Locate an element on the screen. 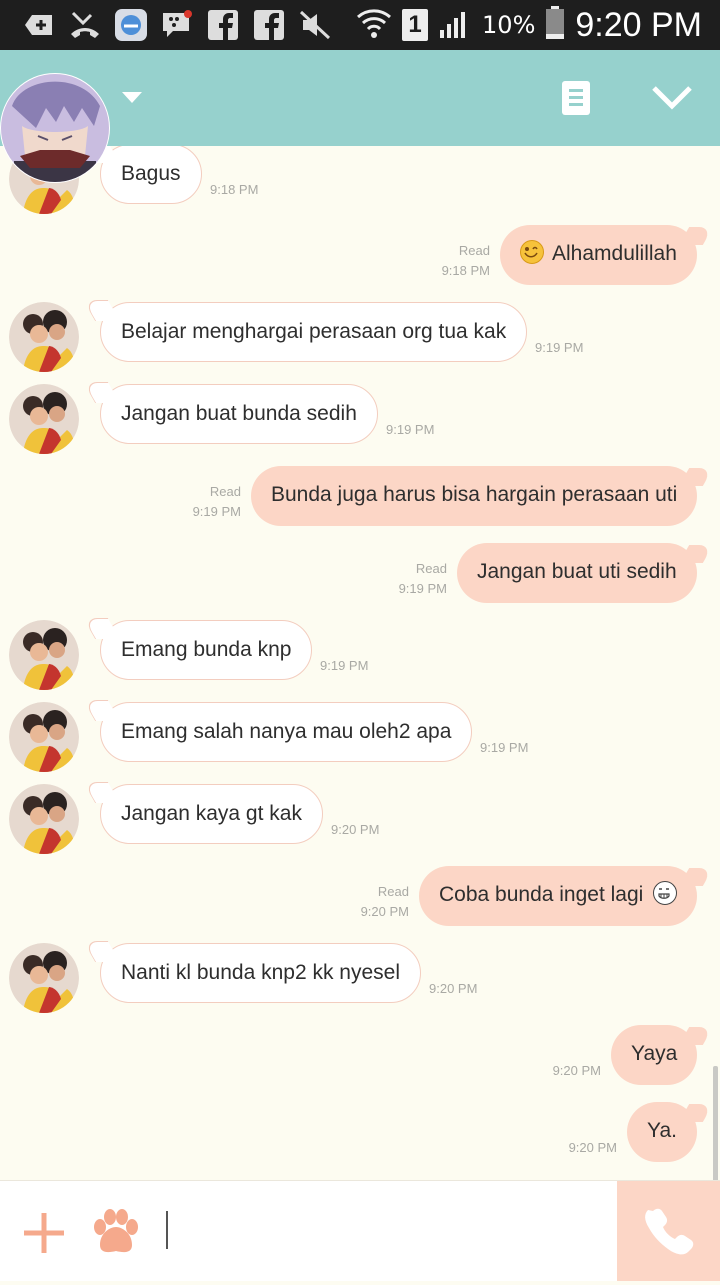  message-text: Yaya is located at coordinates (654, 1053).